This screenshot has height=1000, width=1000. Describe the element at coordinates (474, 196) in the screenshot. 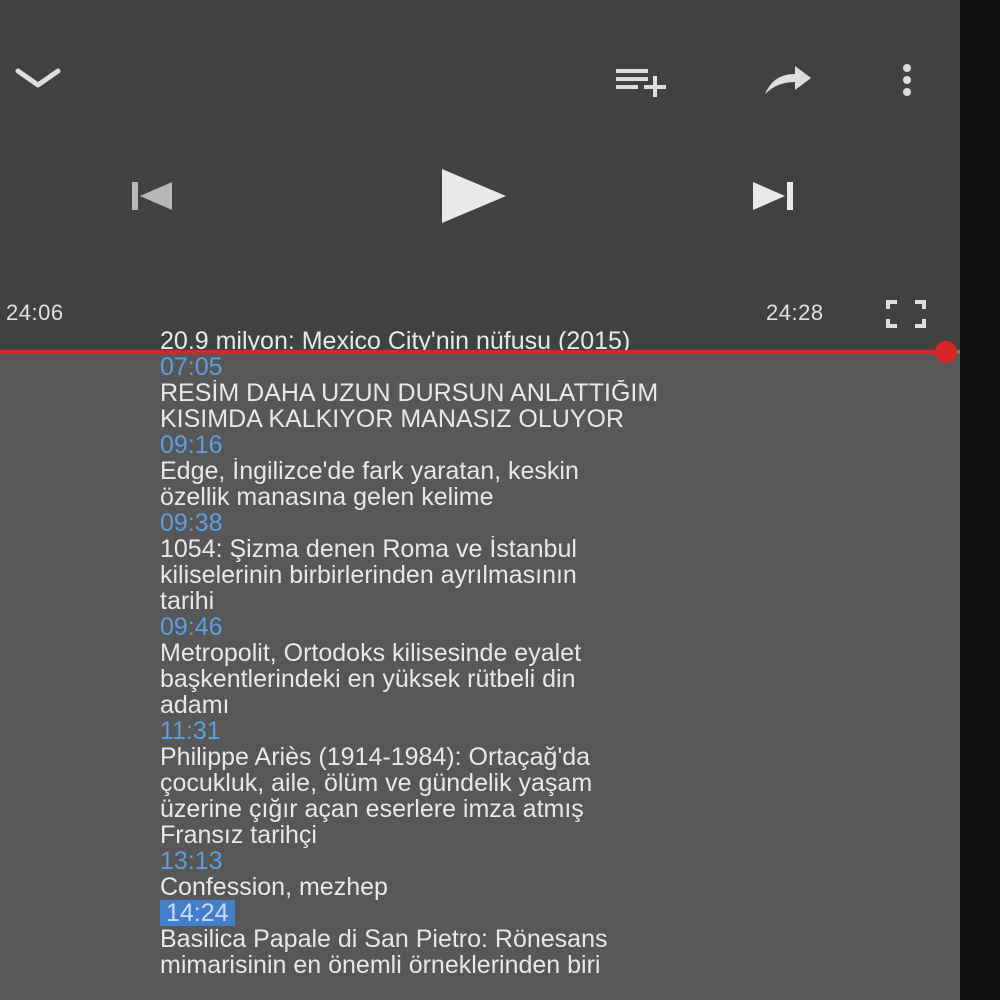

I see `play-icon` at that location.